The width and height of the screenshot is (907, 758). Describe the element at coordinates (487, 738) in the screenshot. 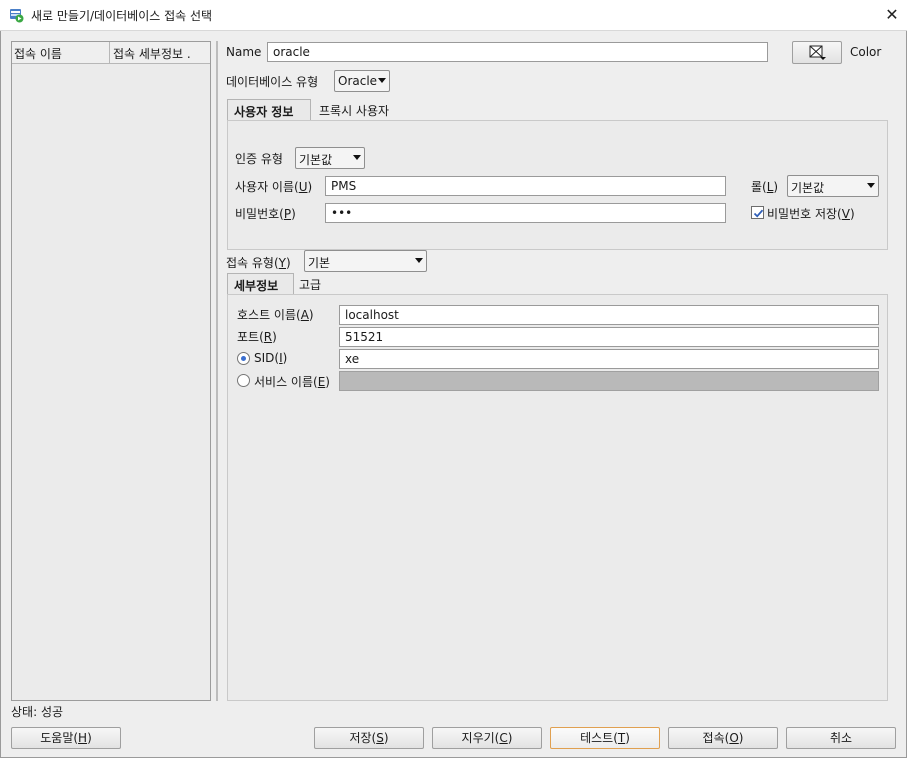

I see `clear-button: 지우기(C)` at that location.